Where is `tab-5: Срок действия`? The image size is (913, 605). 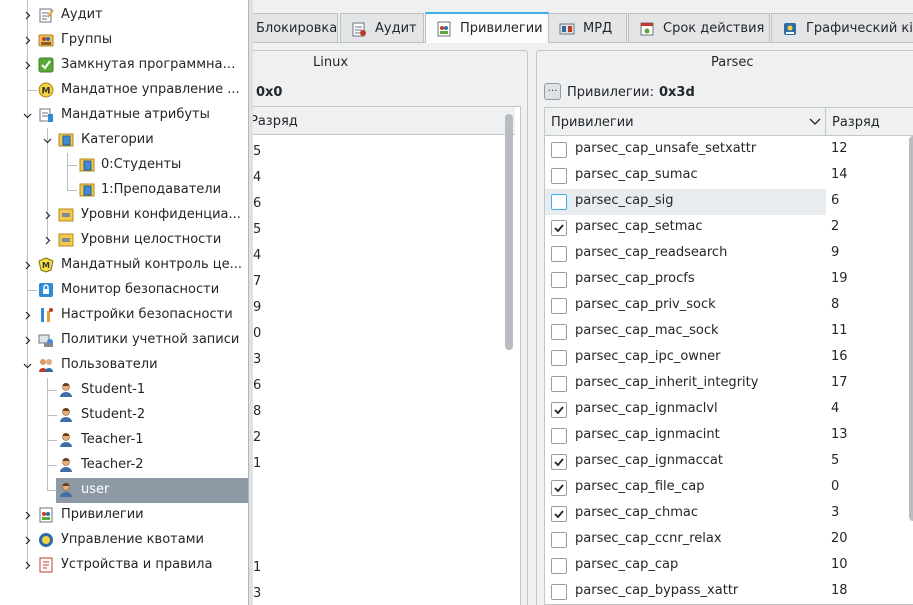
tab-5: Срок действия is located at coordinates (699, 28).